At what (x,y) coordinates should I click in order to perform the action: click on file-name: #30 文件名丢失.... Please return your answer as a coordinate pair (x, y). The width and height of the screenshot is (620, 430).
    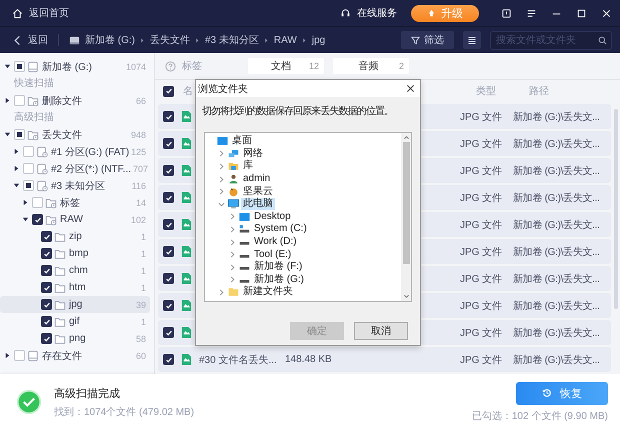
    Looking at the image, I should click on (238, 360).